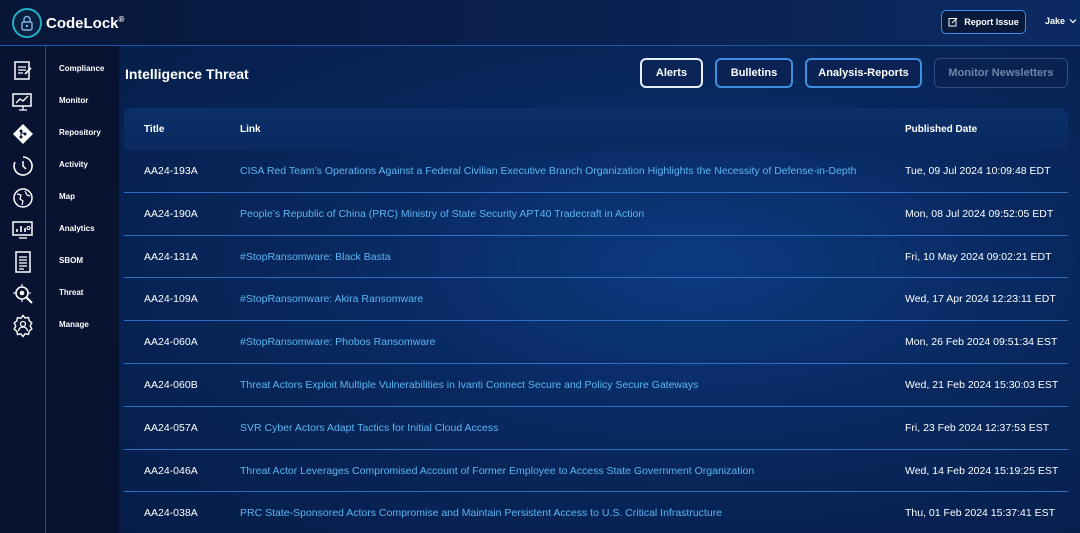  What do you see at coordinates (73, 164) in the screenshot?
I see `sidebar-item-activity: Activity` at bounding box center [73, 164].